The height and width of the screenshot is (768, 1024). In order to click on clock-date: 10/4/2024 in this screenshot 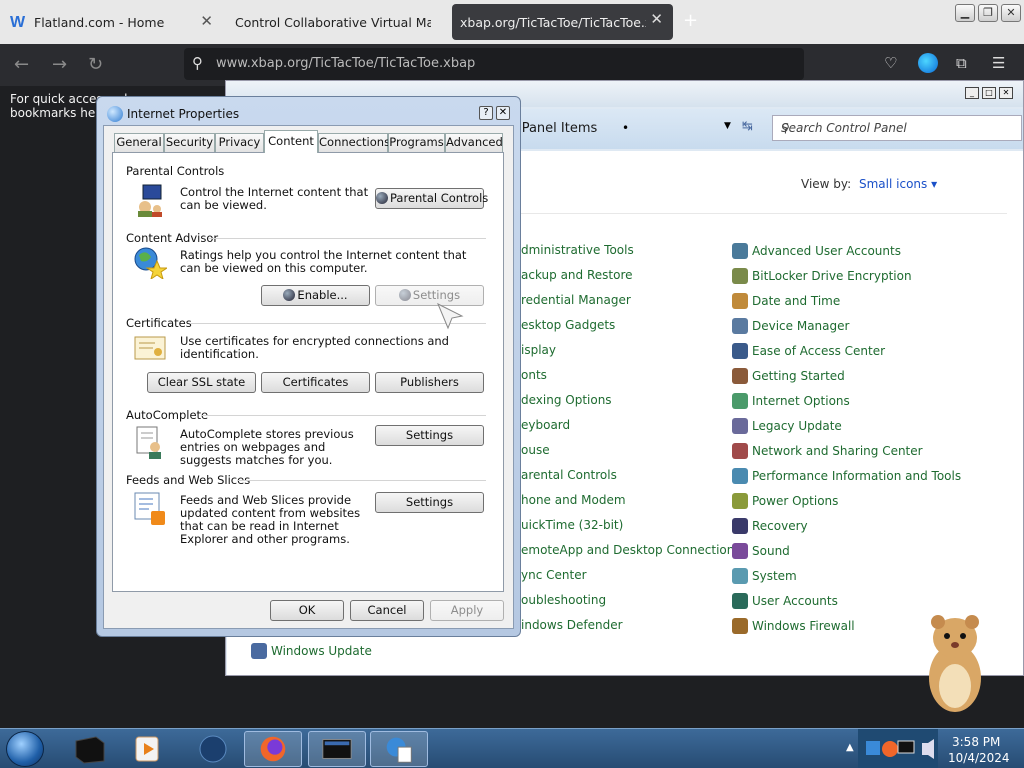, I will do `click(979, 758)`.